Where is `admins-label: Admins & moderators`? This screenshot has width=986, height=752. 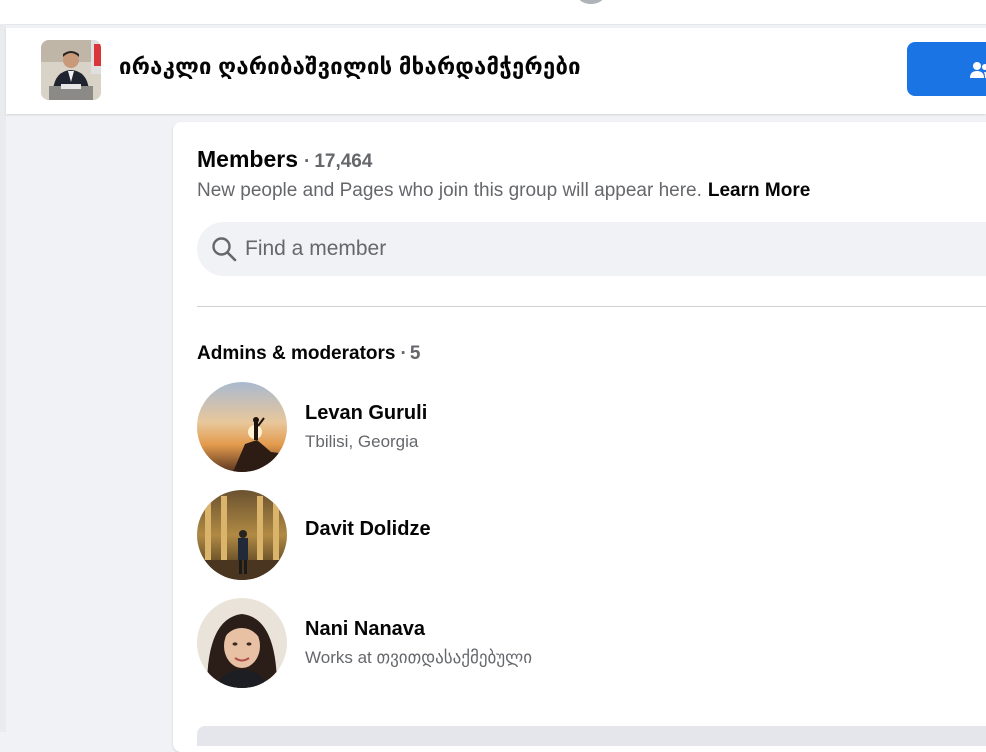 admins-label: Admins & moderators is located at coordinates (296, 353).